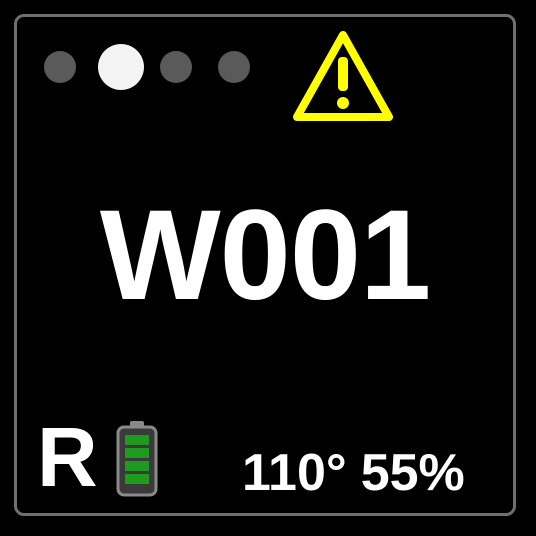  I want to click on mode-indicator: R, so click(67, 457).